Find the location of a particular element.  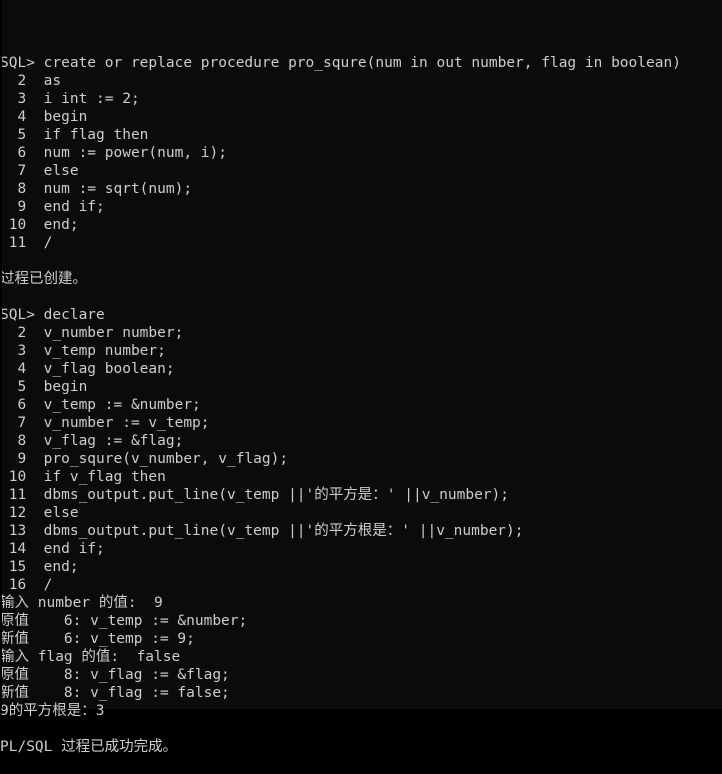

terminal-line: 新值 6: v_temp := 9; is located at coordinates (97, 639).